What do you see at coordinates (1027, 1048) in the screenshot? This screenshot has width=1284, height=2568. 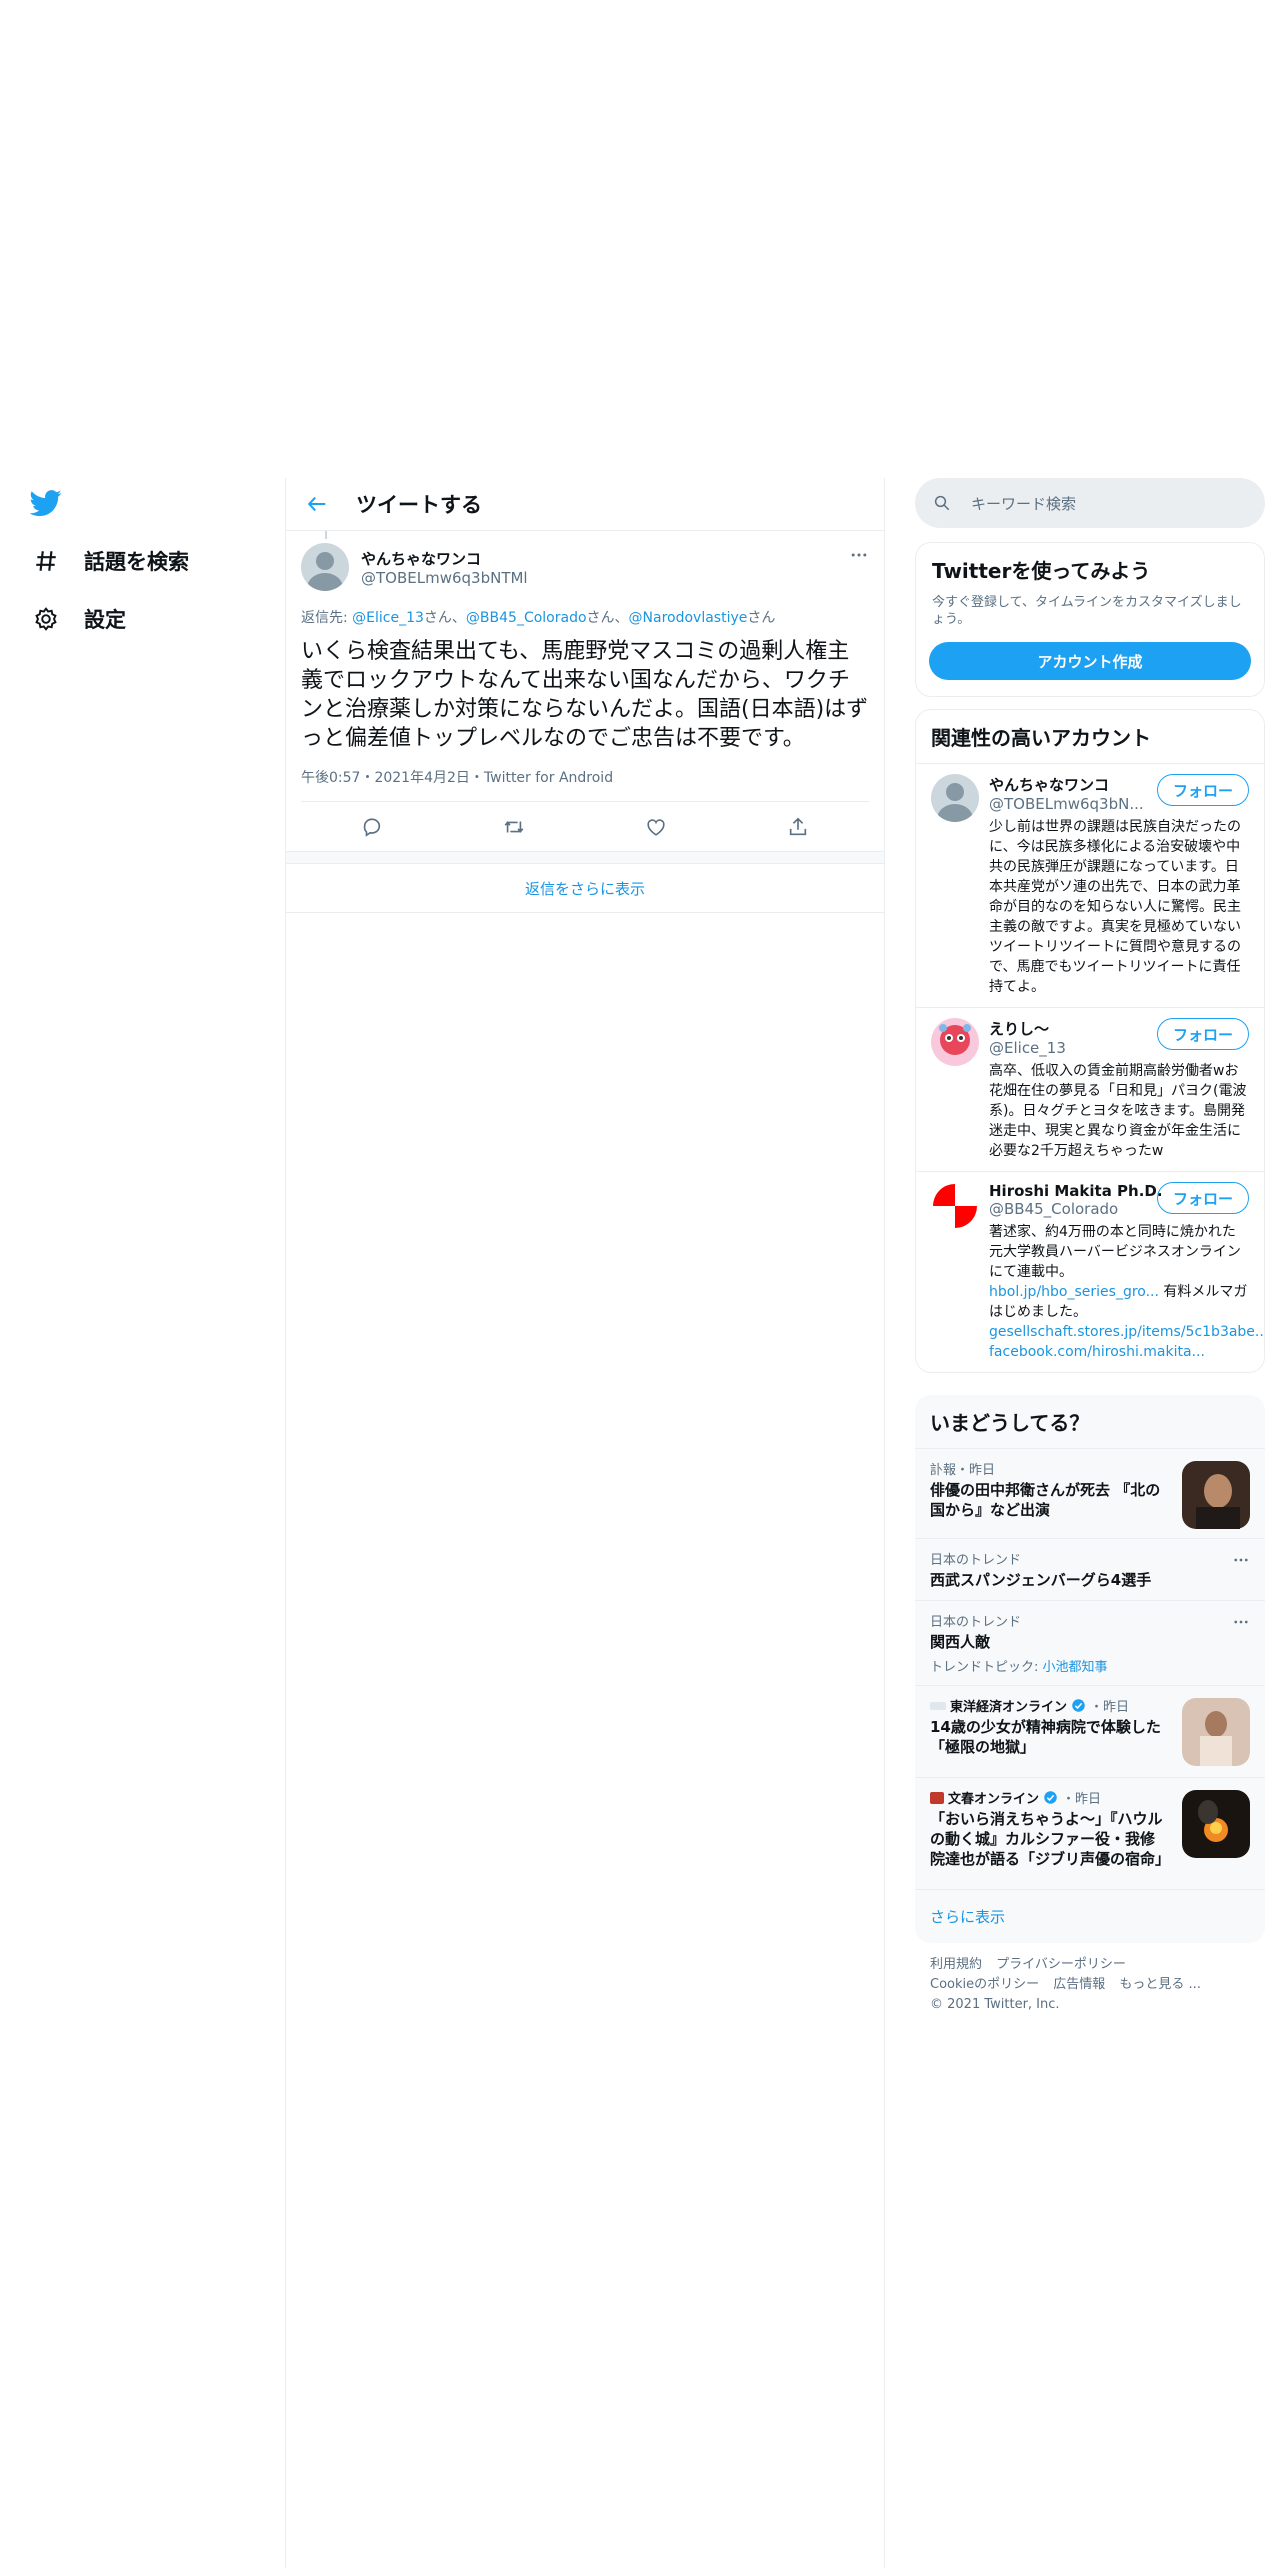 I see `account-handle: @Elice_13` at bounding box center [1027, 1048].